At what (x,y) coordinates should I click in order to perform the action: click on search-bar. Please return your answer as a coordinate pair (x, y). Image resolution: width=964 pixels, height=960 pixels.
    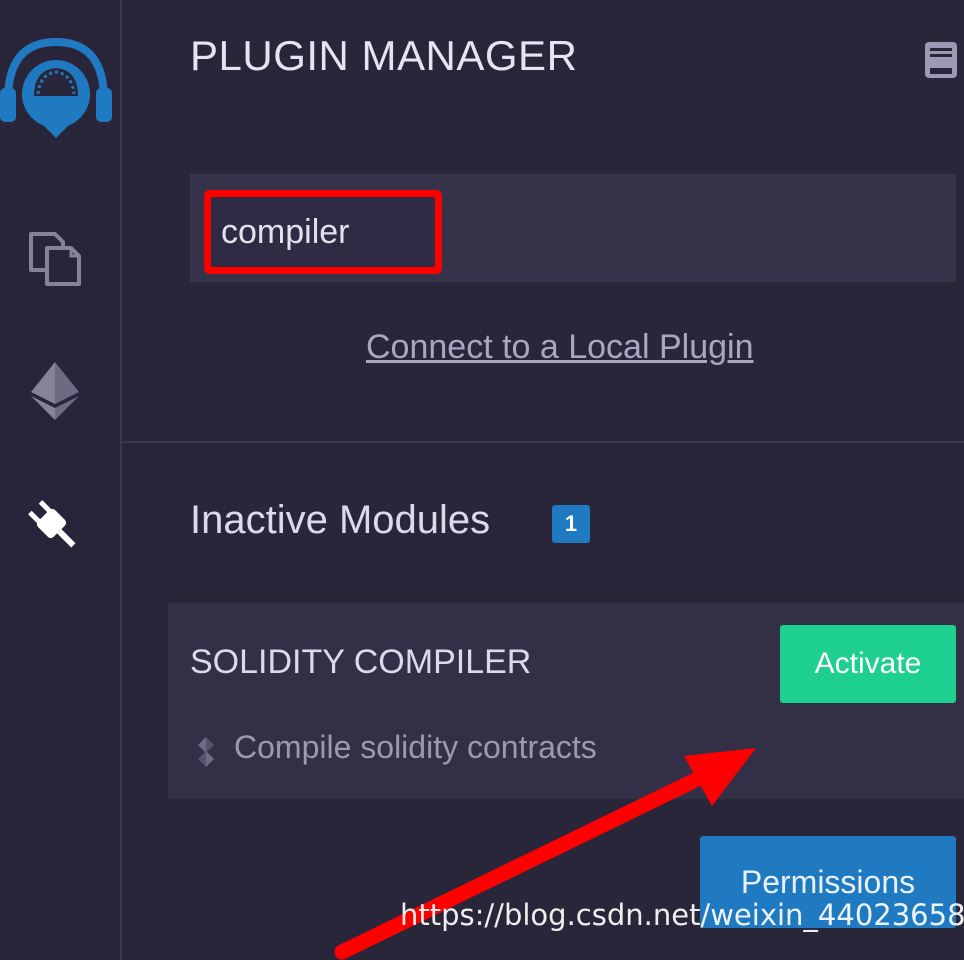
    Looking at the image, I should click on (573, 228).